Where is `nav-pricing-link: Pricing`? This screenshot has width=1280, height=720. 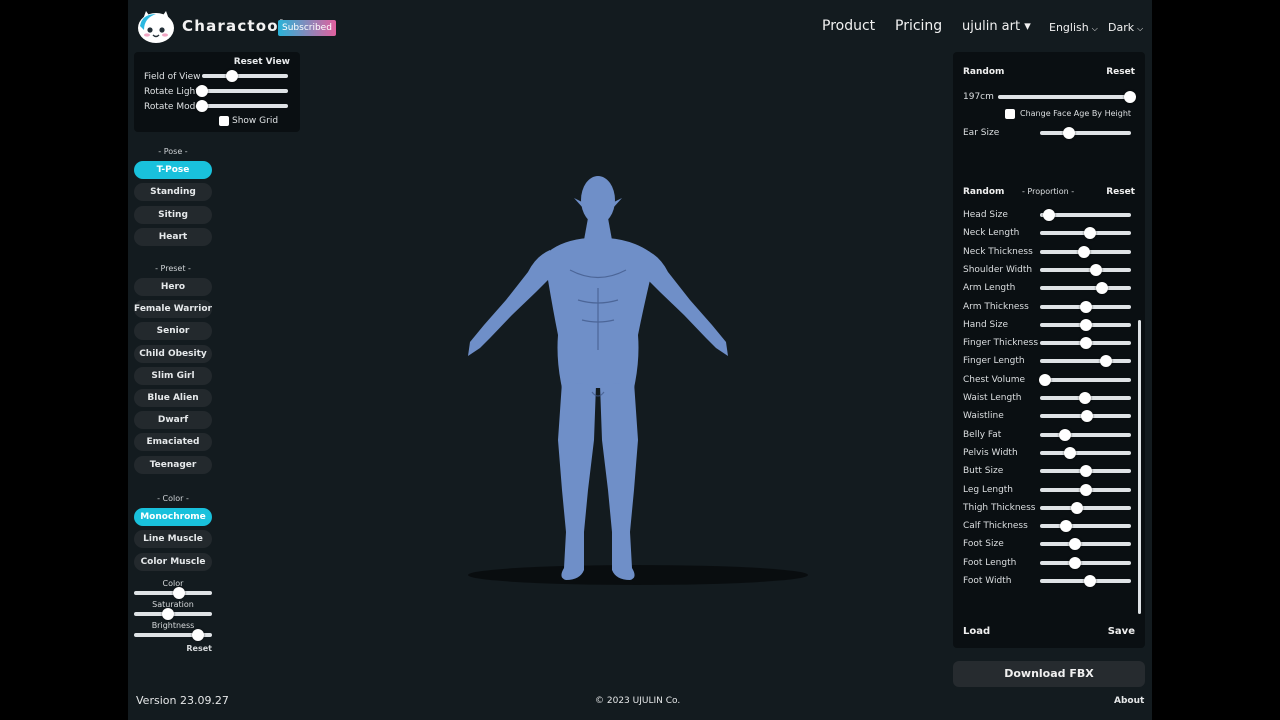 nav-pricing-link: Pricing is located at coordinates (918, 26).